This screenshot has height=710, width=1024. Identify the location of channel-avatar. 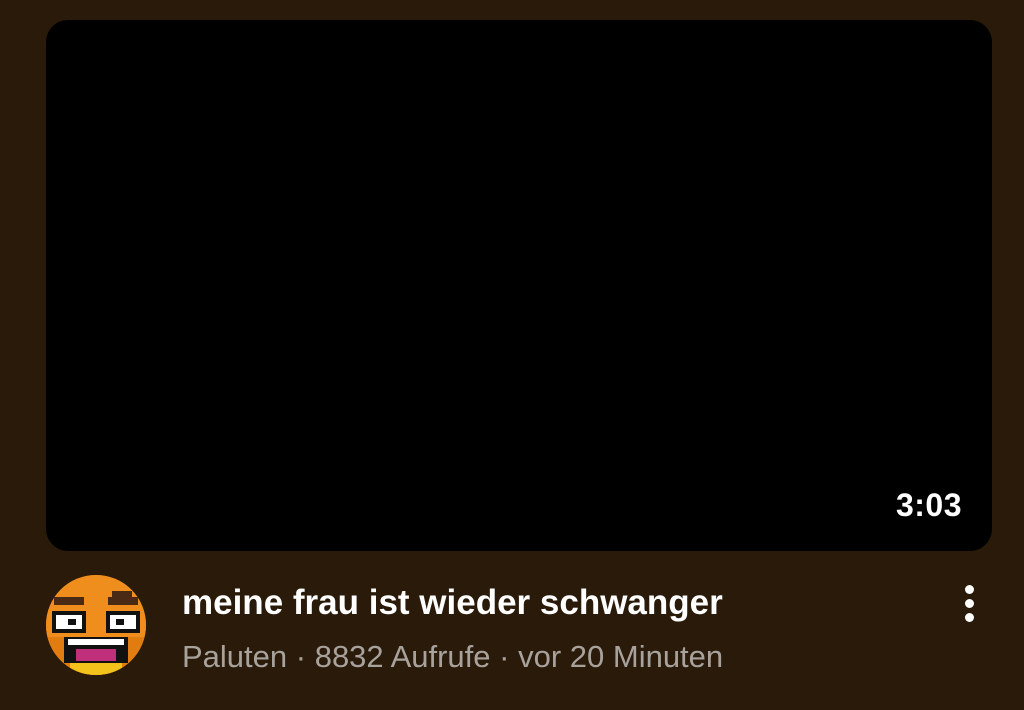
(96, 625).